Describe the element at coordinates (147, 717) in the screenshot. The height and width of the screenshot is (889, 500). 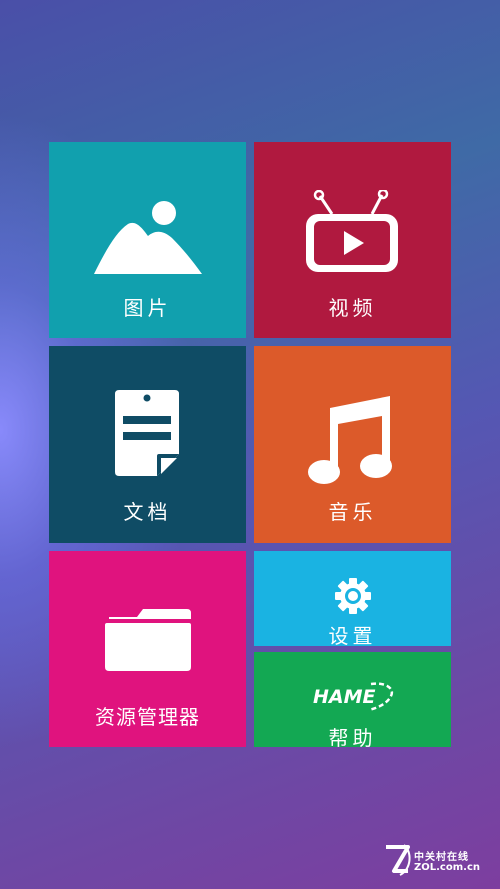
I see `tile-label-file-manager: 资源管理器` at that location.